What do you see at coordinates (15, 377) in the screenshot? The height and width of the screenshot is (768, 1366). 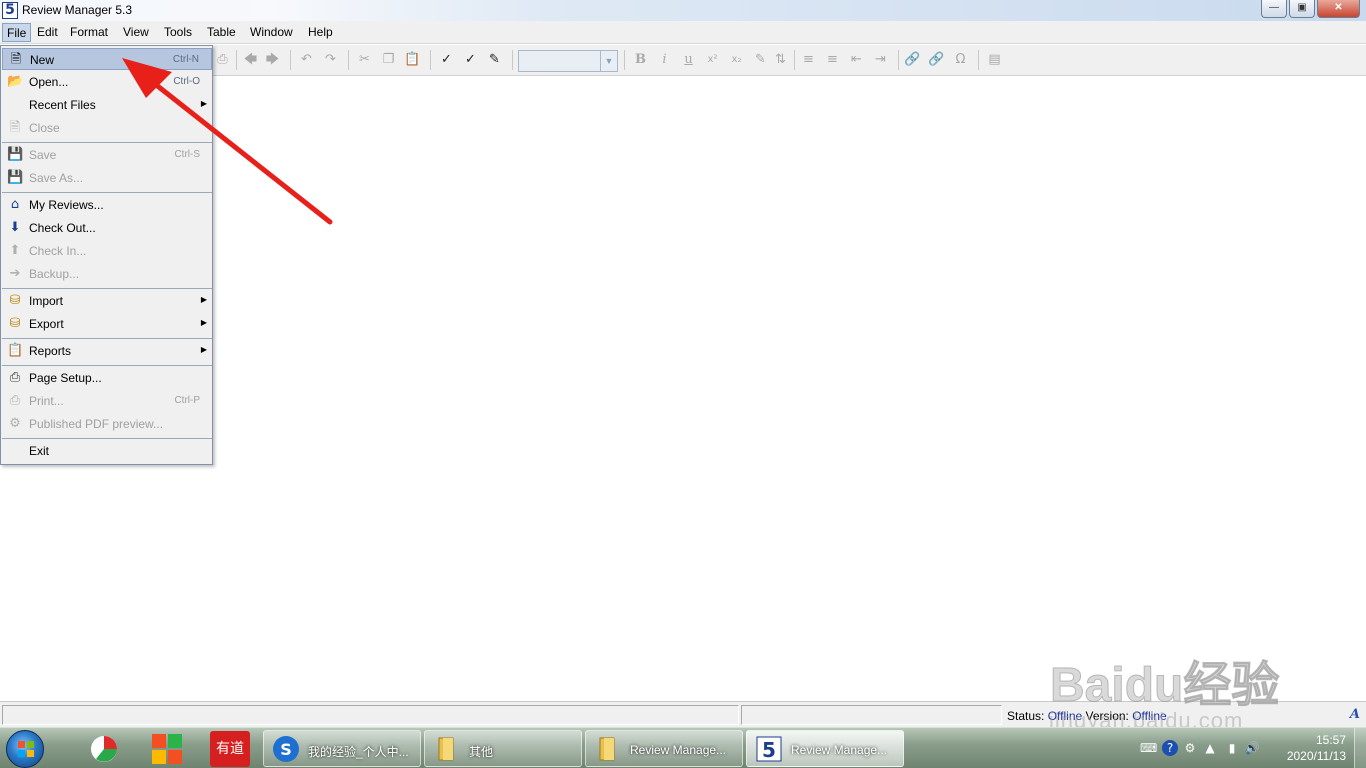 I see `page-setup-icon: ⎙` at bounding box center [15, 377].